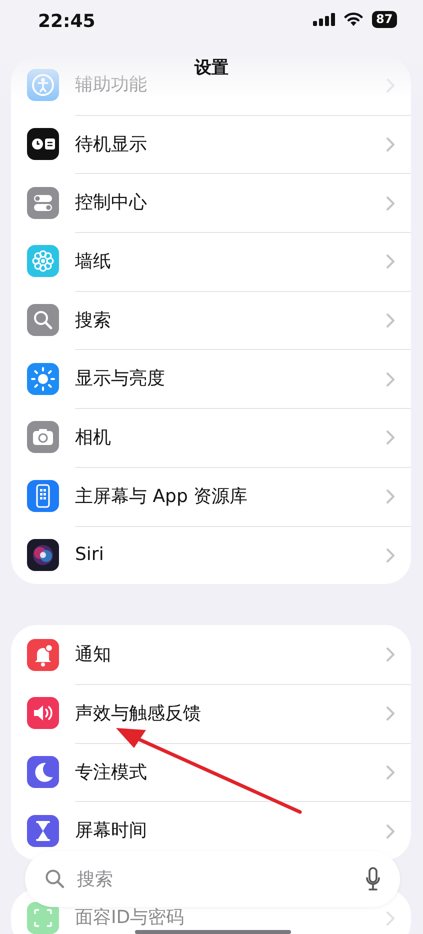  What do you see at coordinates (67, 22) in the screenshot?
I see `status-time: 22:45` at bounding box center [67, 22].